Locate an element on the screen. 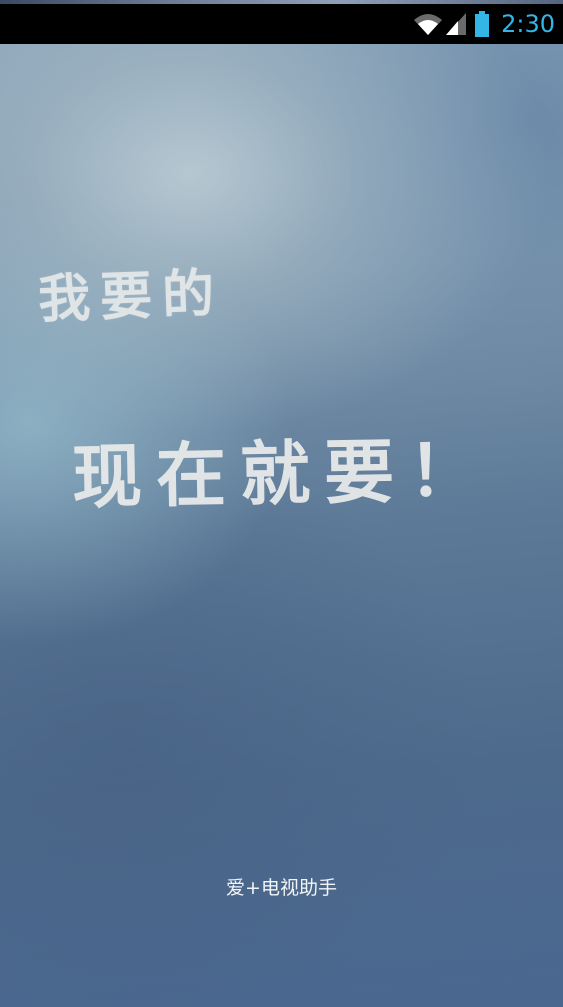 This screenshot has height=1007, width=563. status-clock: 2:30 is located at coordinates (528, 24).